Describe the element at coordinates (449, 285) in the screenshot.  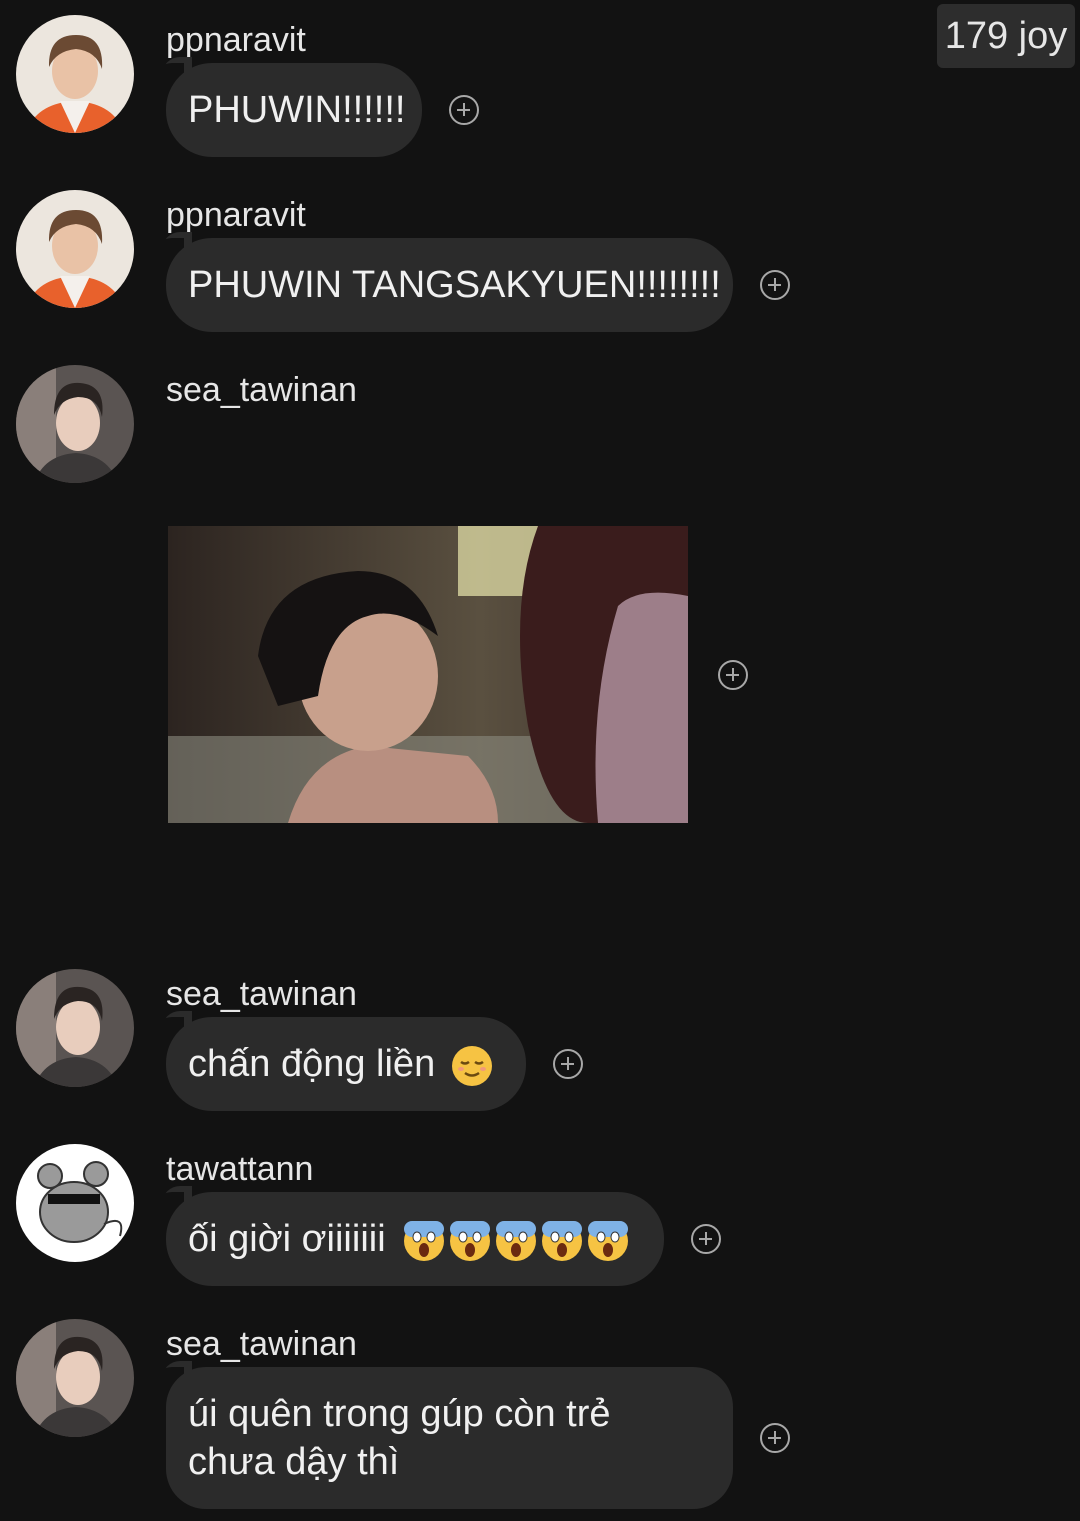
I see `message-bubble: PHUWIN TANGSAKYUEN!!!!!!!!` at that location.